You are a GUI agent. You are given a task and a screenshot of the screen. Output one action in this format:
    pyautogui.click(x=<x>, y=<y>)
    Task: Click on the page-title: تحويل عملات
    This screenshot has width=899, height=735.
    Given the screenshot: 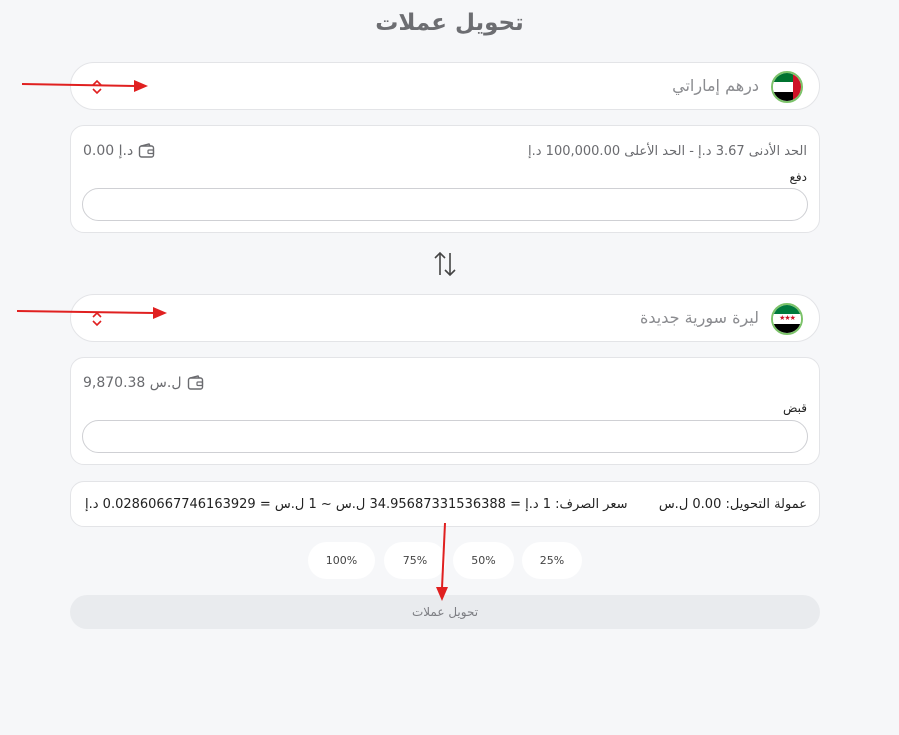 What is the action you would take?
    pyautogui.click(x=449, y=23)
    